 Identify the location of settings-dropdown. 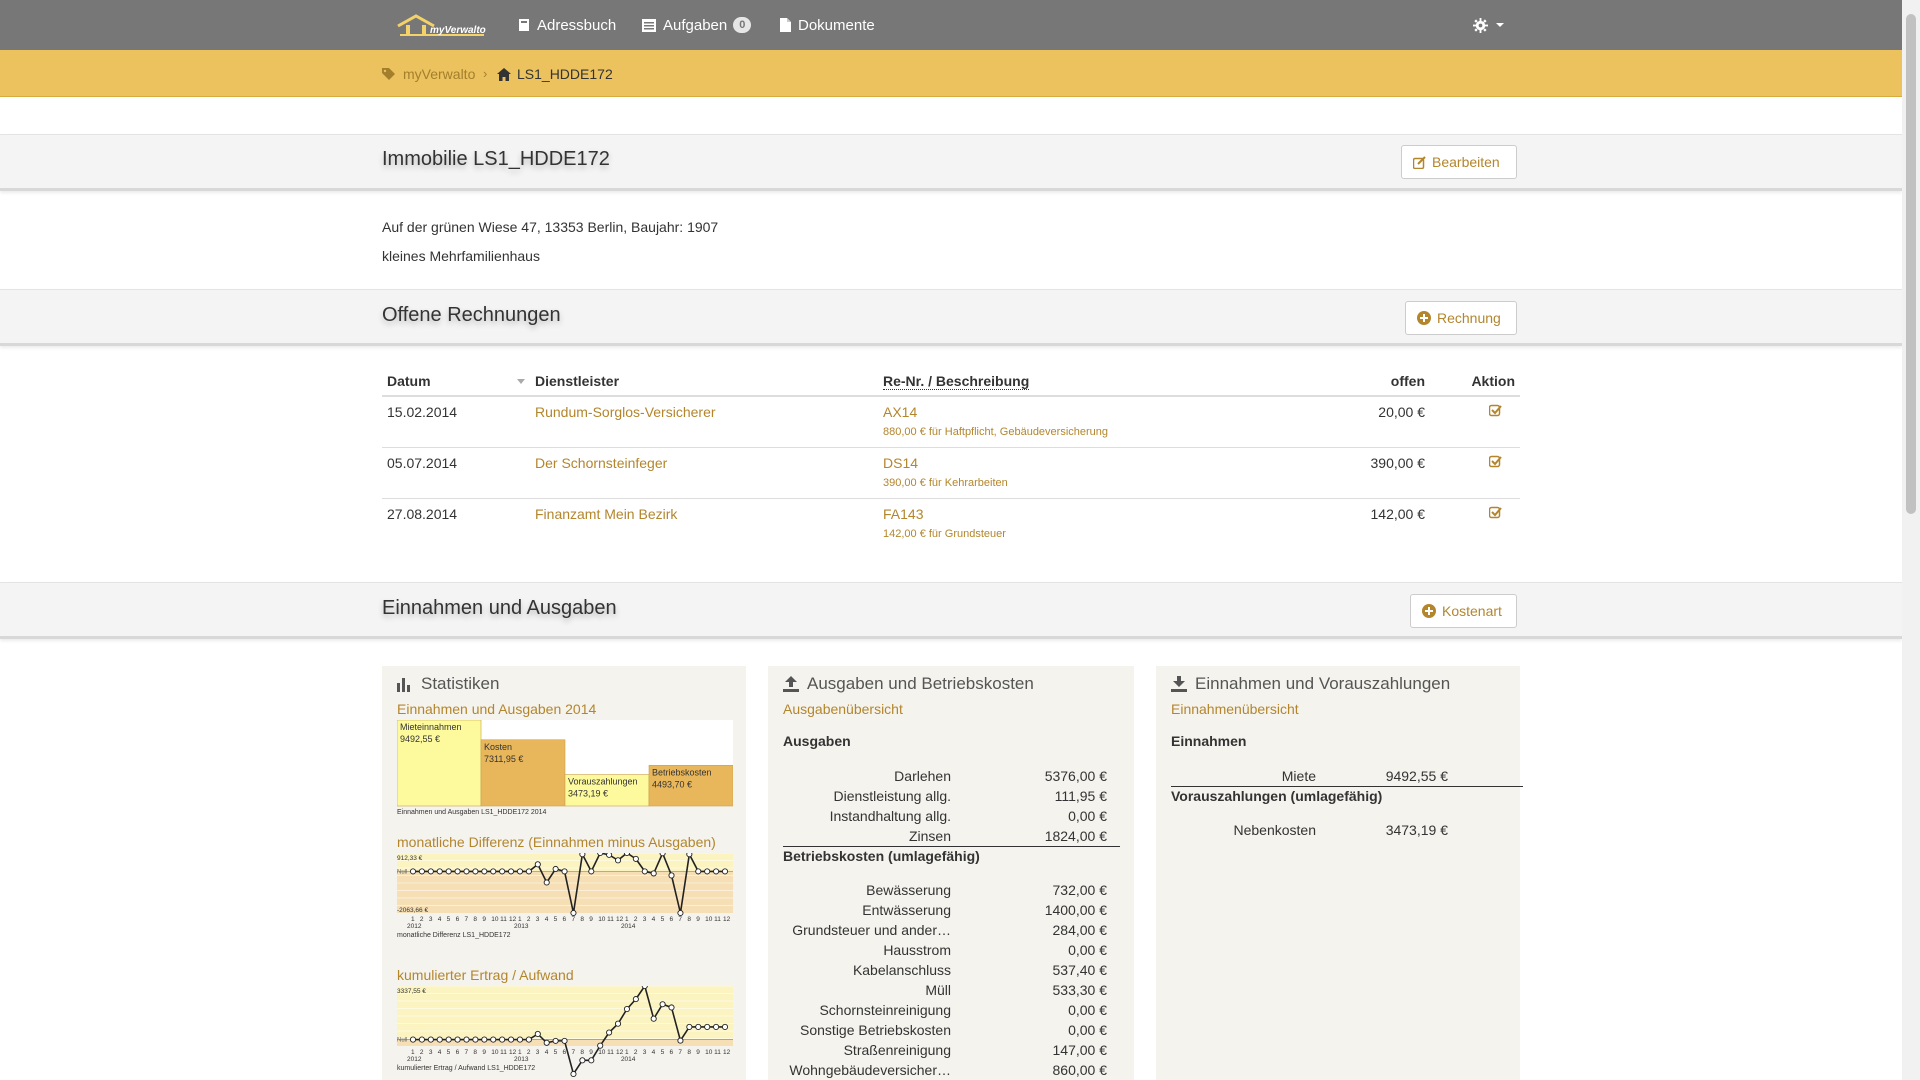
(1488, 25).